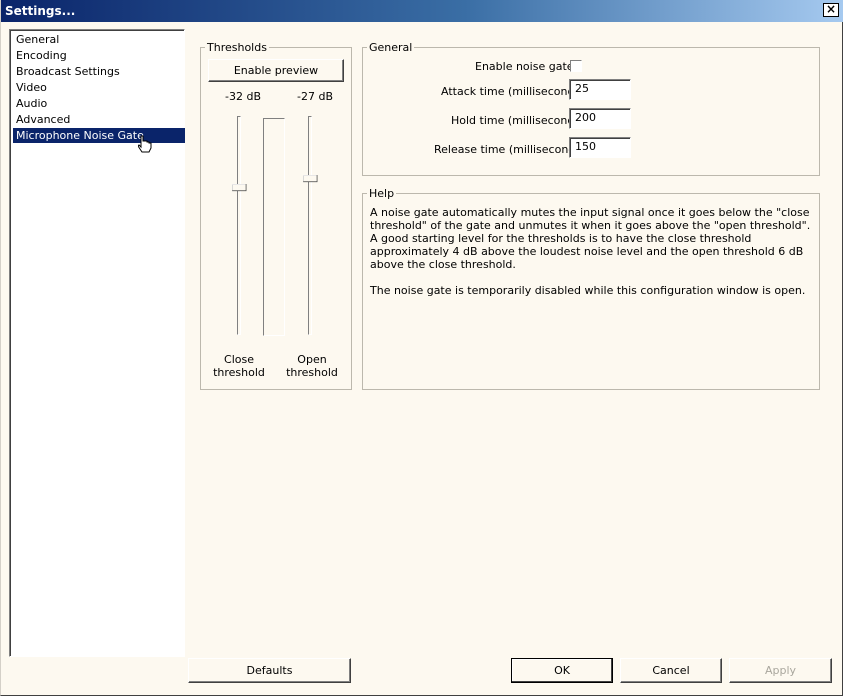 Image resolution: width=843 pixels, height=696 pixels. What do you see at coordinates (312, 372) in the screenshot?
I see `open-threshold-label-line2: threshold` at bounding box center [312, 372].